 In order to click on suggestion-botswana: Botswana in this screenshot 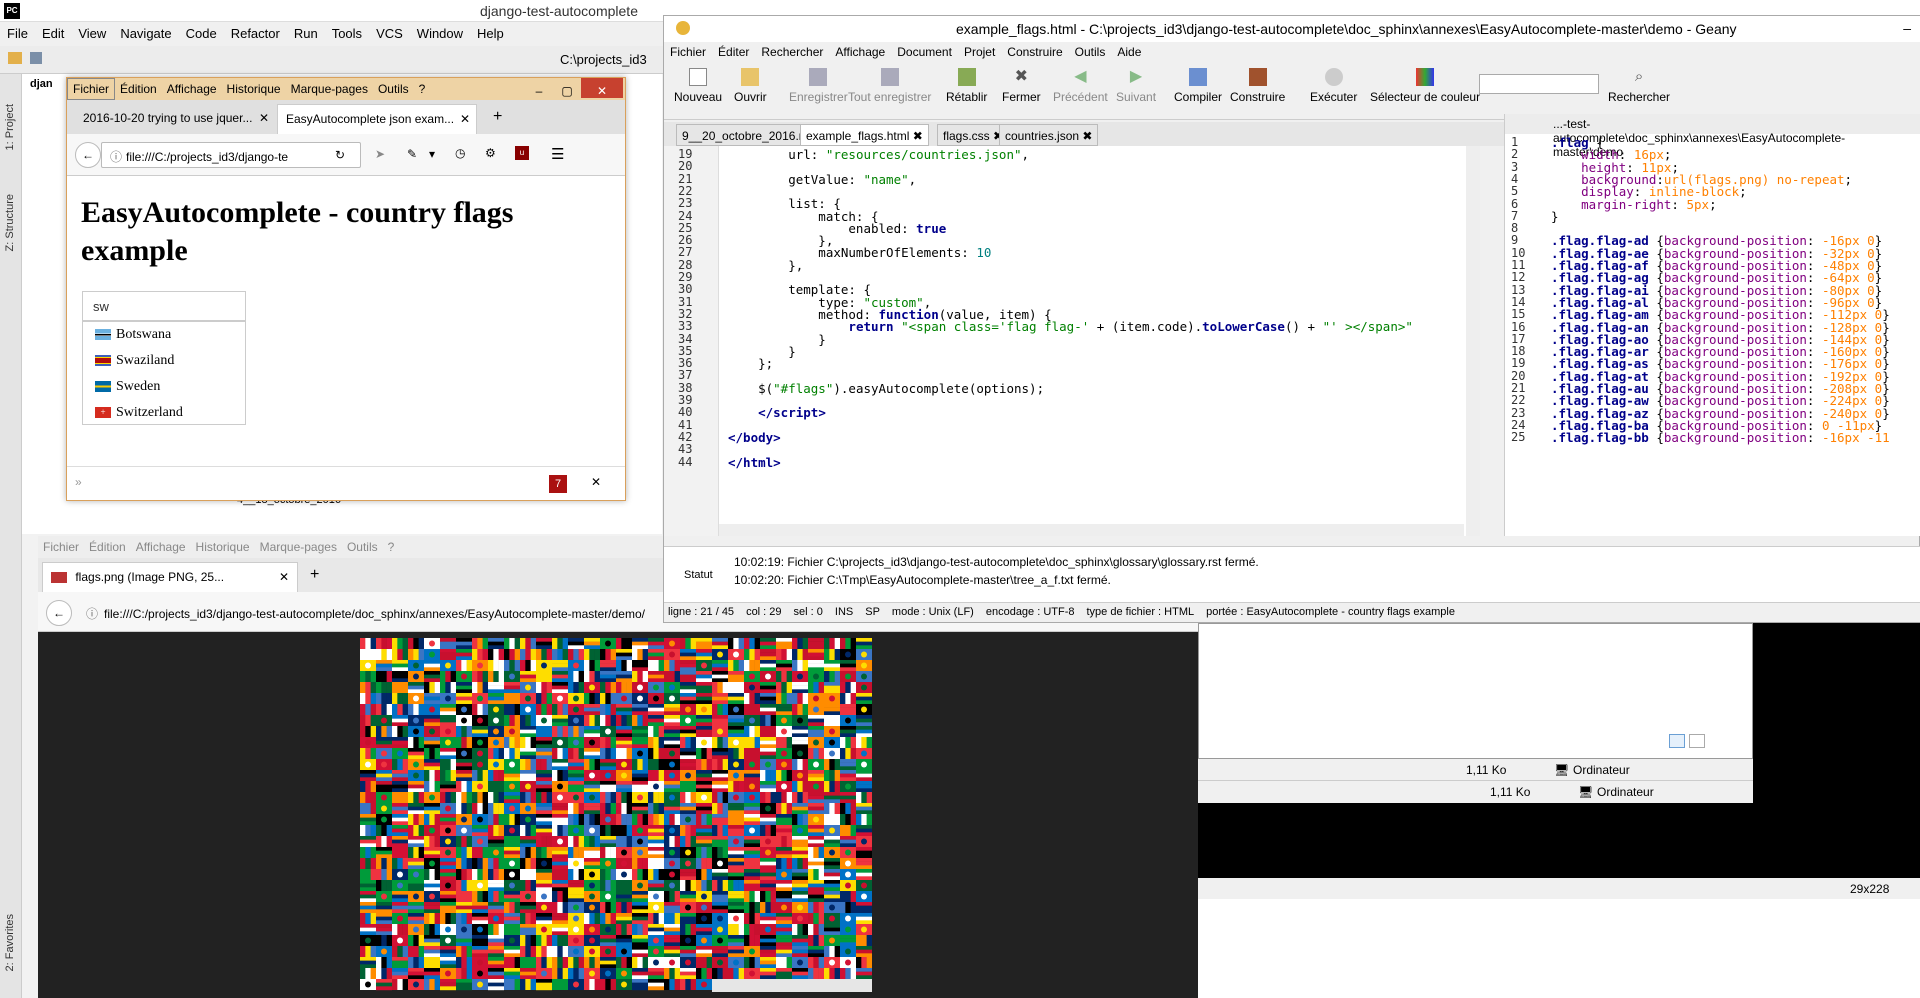, I will do `click(164, 335)`.